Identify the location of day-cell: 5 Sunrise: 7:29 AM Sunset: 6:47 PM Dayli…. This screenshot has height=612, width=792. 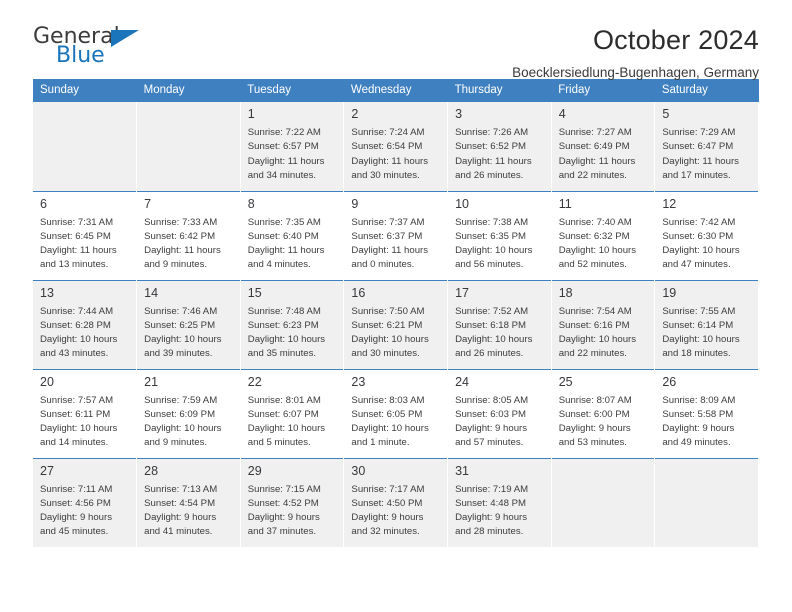
(706, 146).